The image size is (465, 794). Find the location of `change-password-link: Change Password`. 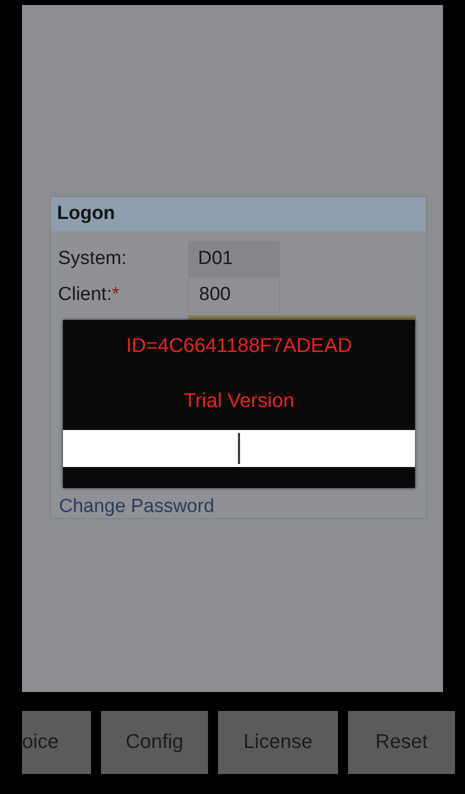

change-password-link: Change Password is located at coordinates (136, 507).